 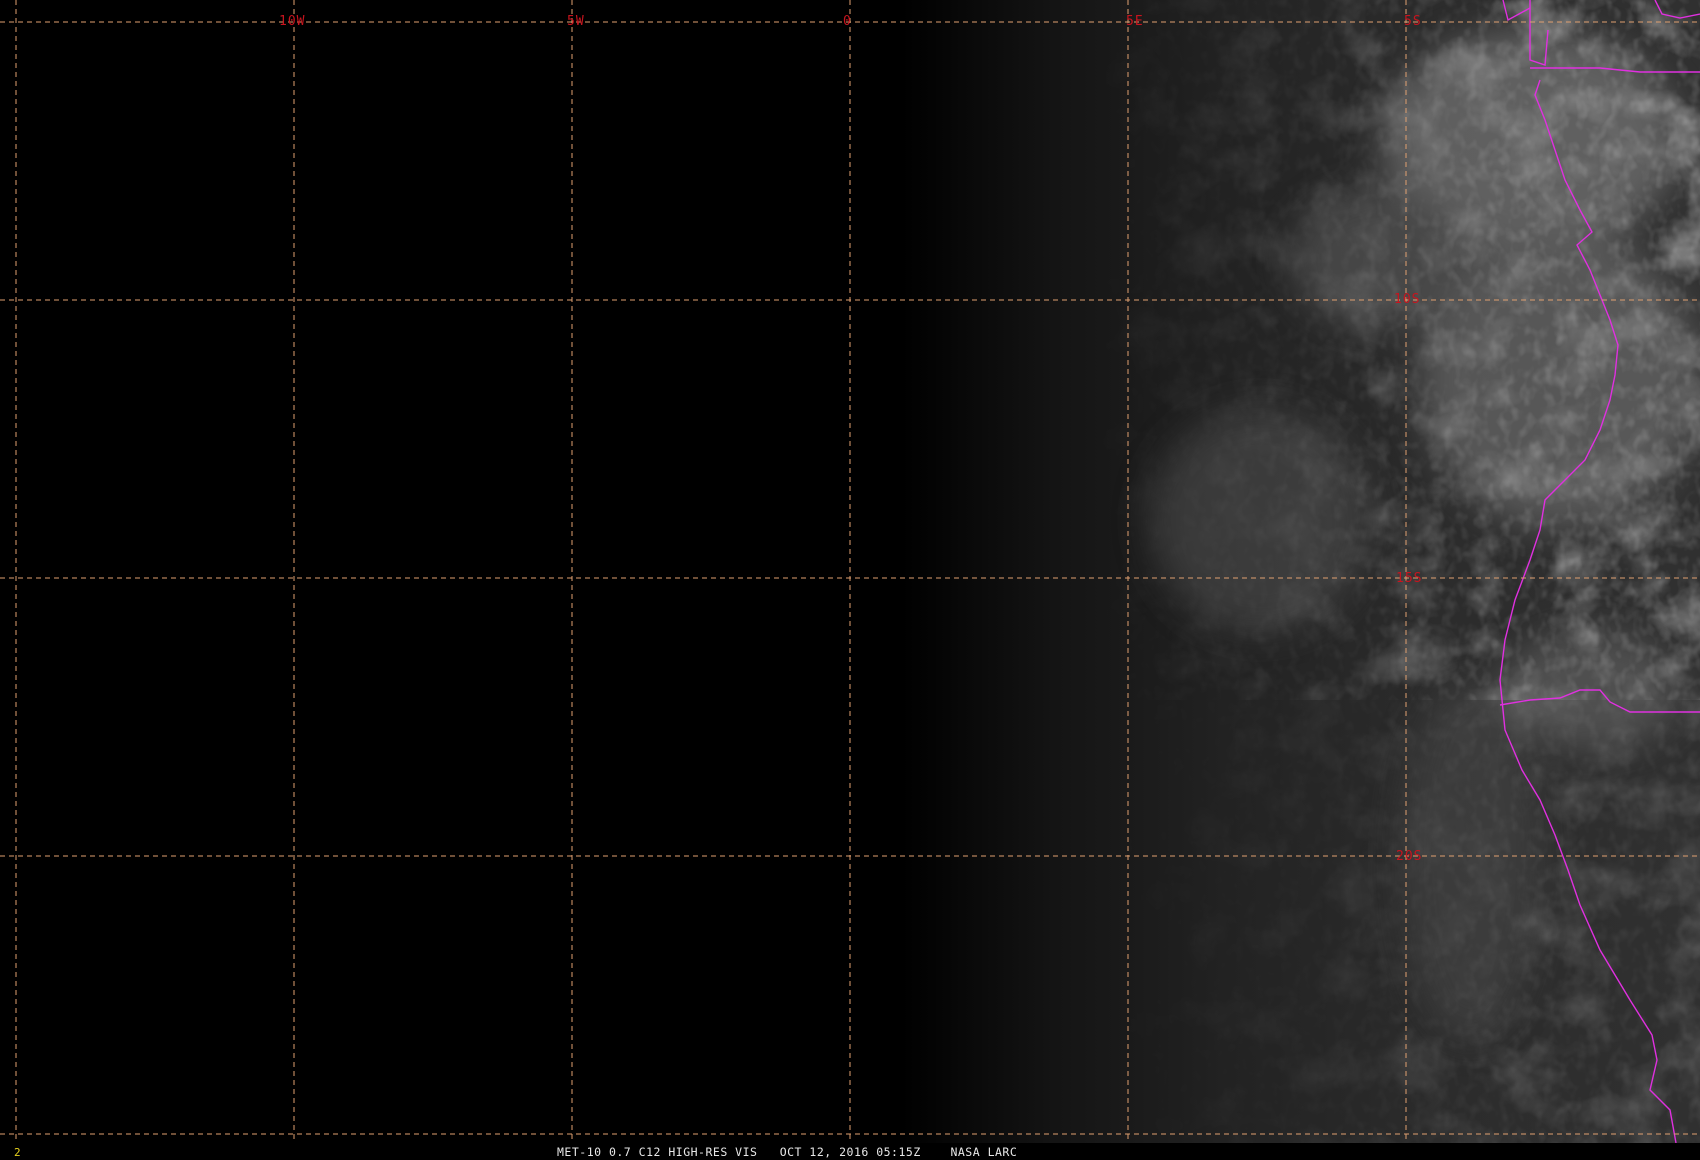 What do you see at coordinates (1407, 299) in the screenshot?
I see `latitude-label-10s: 10S` at bounding box center [1407, 299].